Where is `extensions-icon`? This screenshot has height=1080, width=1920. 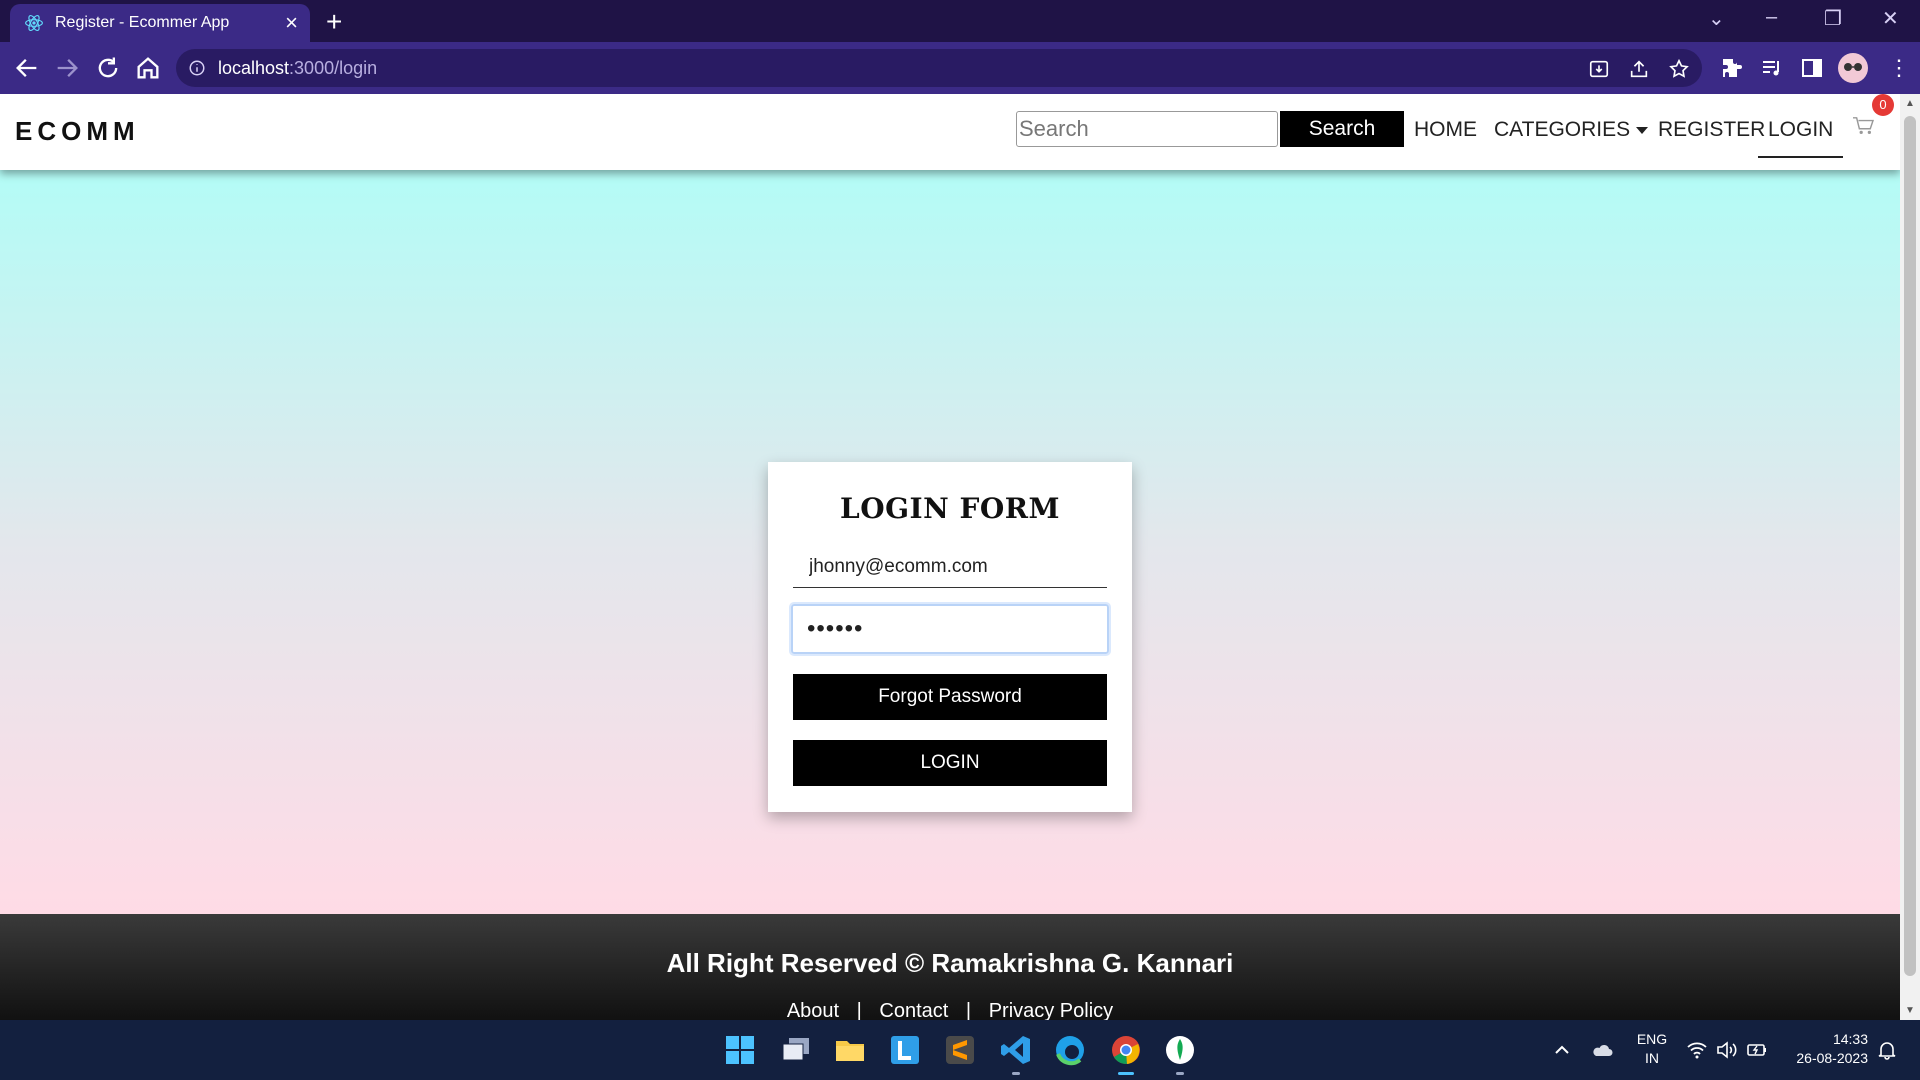 extensions-icon is located at coordinates (1732, 68).